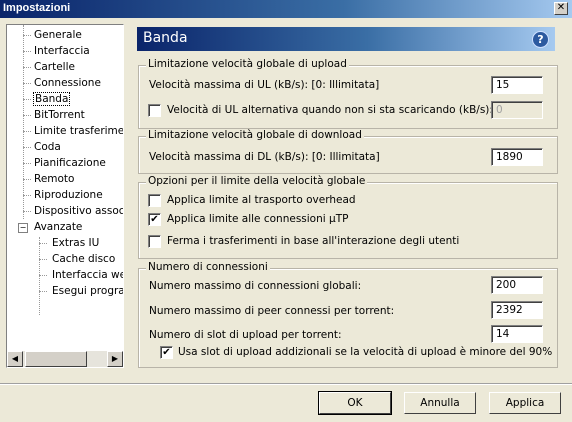 The width and height of the screenshot is (572, 422). What do you see at coordinates (15, 359) in the screenshot?
I see `scroll-left-icon: ◀` at bounding box center [15, 359].